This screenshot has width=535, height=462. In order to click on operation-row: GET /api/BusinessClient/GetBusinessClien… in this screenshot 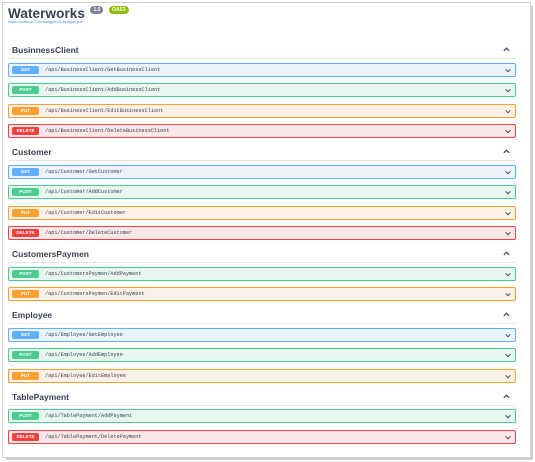, I will do `click(262, 70)`.